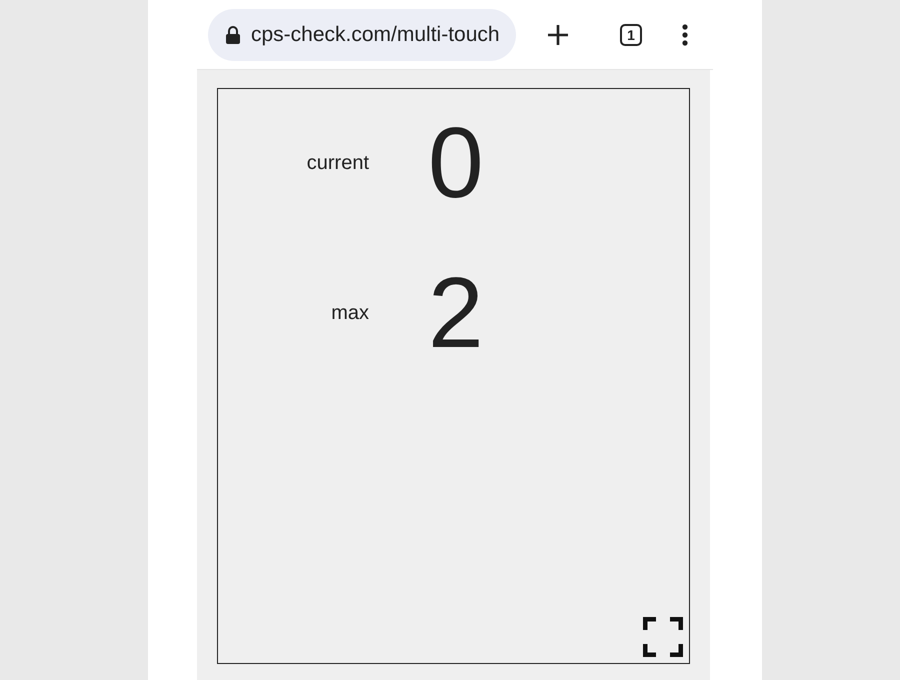 Image resolution: width=900 pixels, height=680 pixels. Describe the element at coordinates (685, 35) in the screenshot. I see `menu-button` at that location.